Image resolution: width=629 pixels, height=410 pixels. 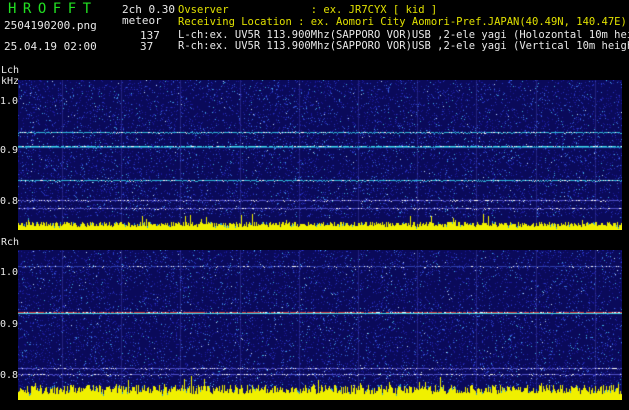 I want to click on rch-label: Rch, so click(x=10, y=242).